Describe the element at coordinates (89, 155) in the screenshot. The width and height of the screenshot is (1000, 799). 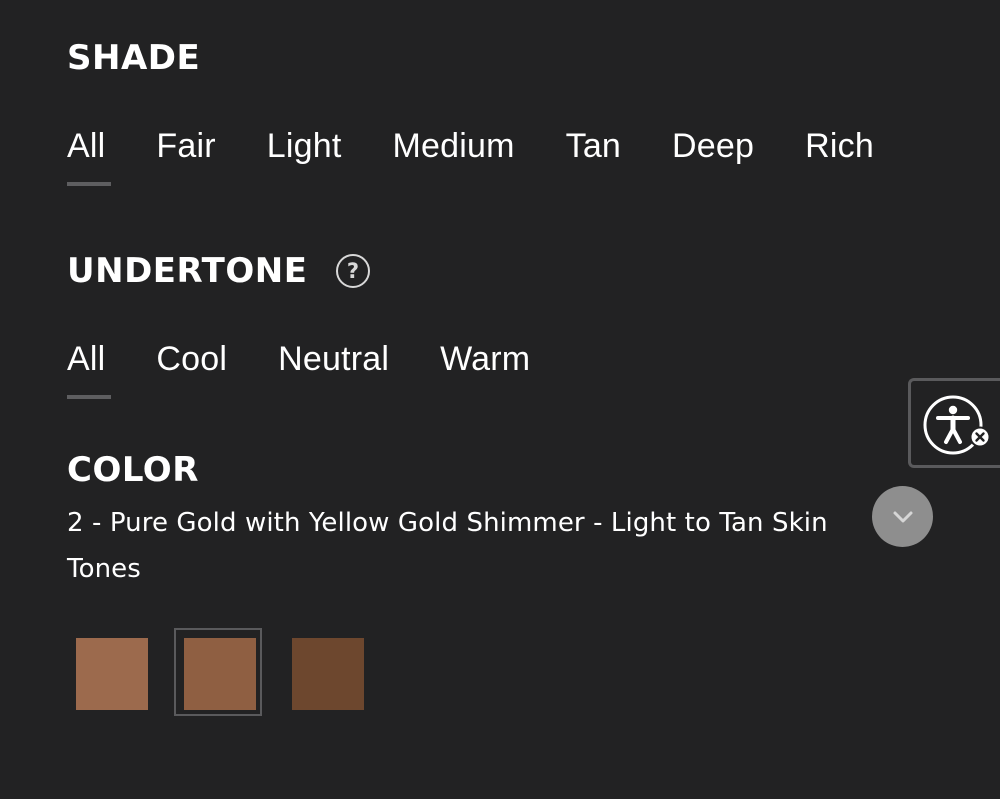
I see `shade-filter-all: All` at that location.